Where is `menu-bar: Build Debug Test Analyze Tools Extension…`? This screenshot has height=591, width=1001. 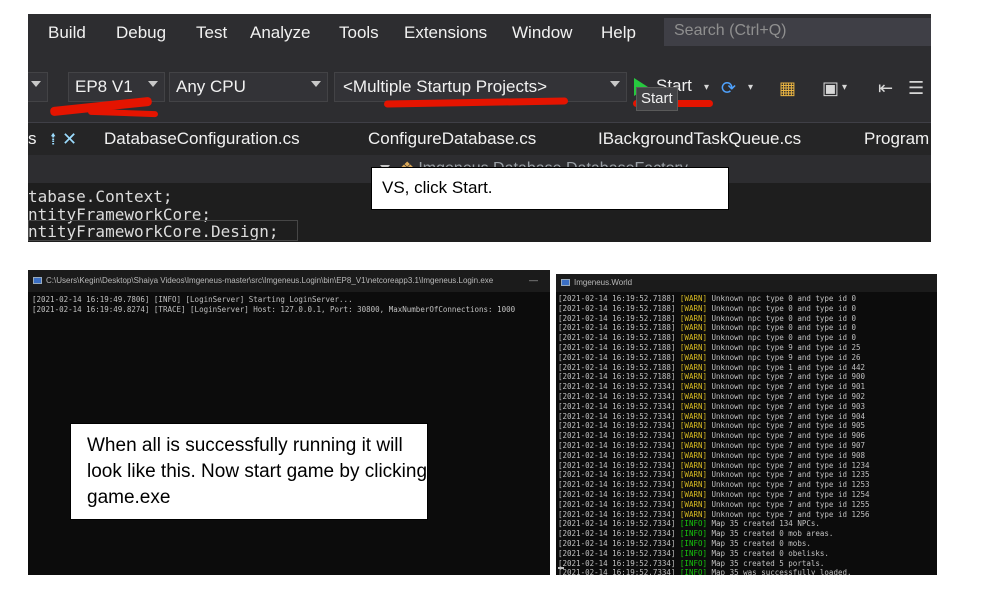
menu-bar: Build Debug Test Analyze Tools Extension… is located at coordinates (479, 33).